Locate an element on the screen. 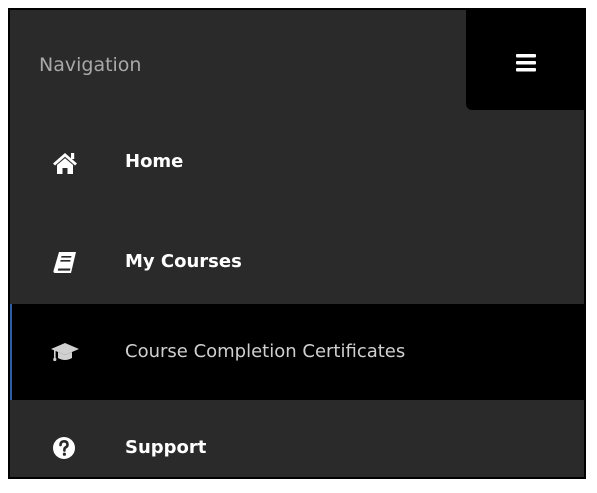 This screenshot has width=597, height=493. nav-title: Navigation is located at coordinates (90, 65).